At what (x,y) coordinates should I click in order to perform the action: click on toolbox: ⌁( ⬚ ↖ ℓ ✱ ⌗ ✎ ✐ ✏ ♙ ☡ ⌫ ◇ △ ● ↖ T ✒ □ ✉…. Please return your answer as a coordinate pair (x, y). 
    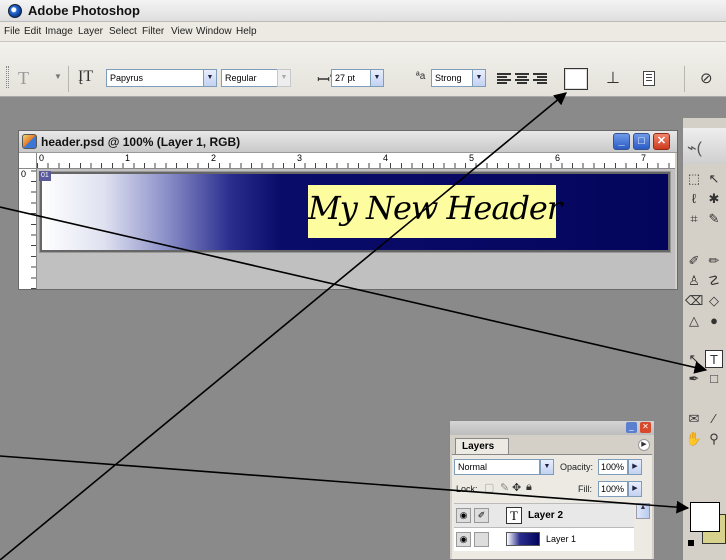
    Looking at the image, I should click on (704, 339).